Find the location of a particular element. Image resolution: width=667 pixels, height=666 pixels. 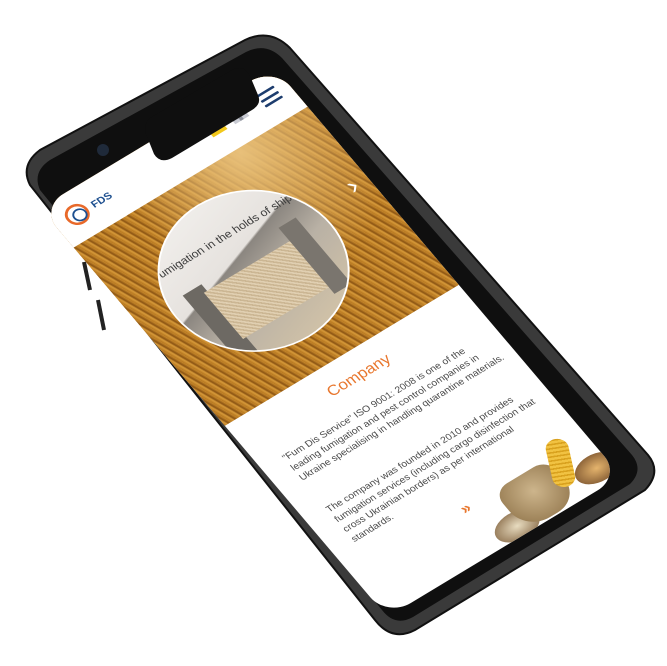

camera-icon is located at coordinates (103, 150).